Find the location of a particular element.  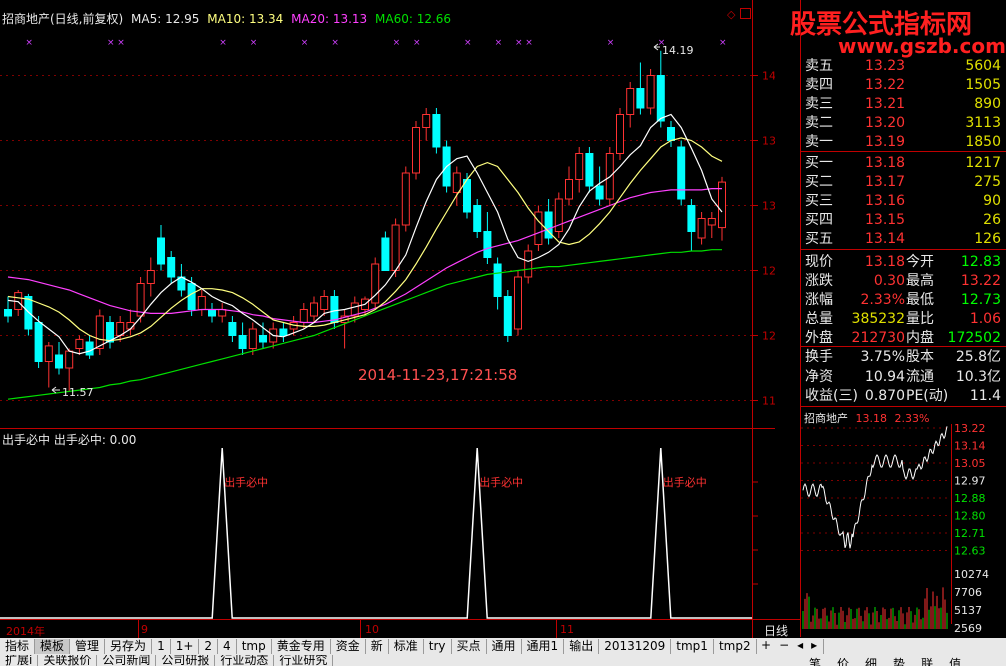

info-tab: 关联报价 is located at coordinates (68, 660).